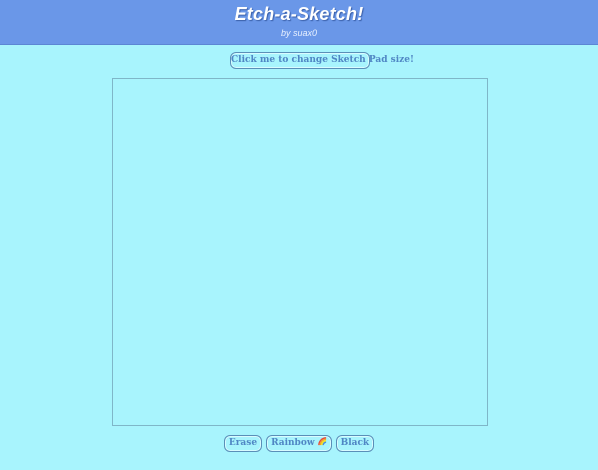  Describe the element at coordinates (321, 441) in the screenshot. I see `rainbow-icon` at that location.